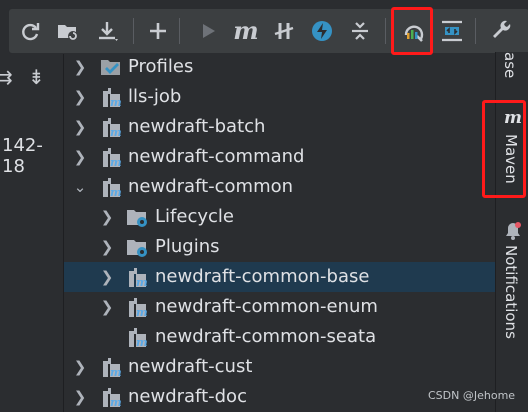 Image resolution: width=528 pixels, height=412 pixels. I want to click on tree-item-label: newdraft-common-base, so click(262, 276).